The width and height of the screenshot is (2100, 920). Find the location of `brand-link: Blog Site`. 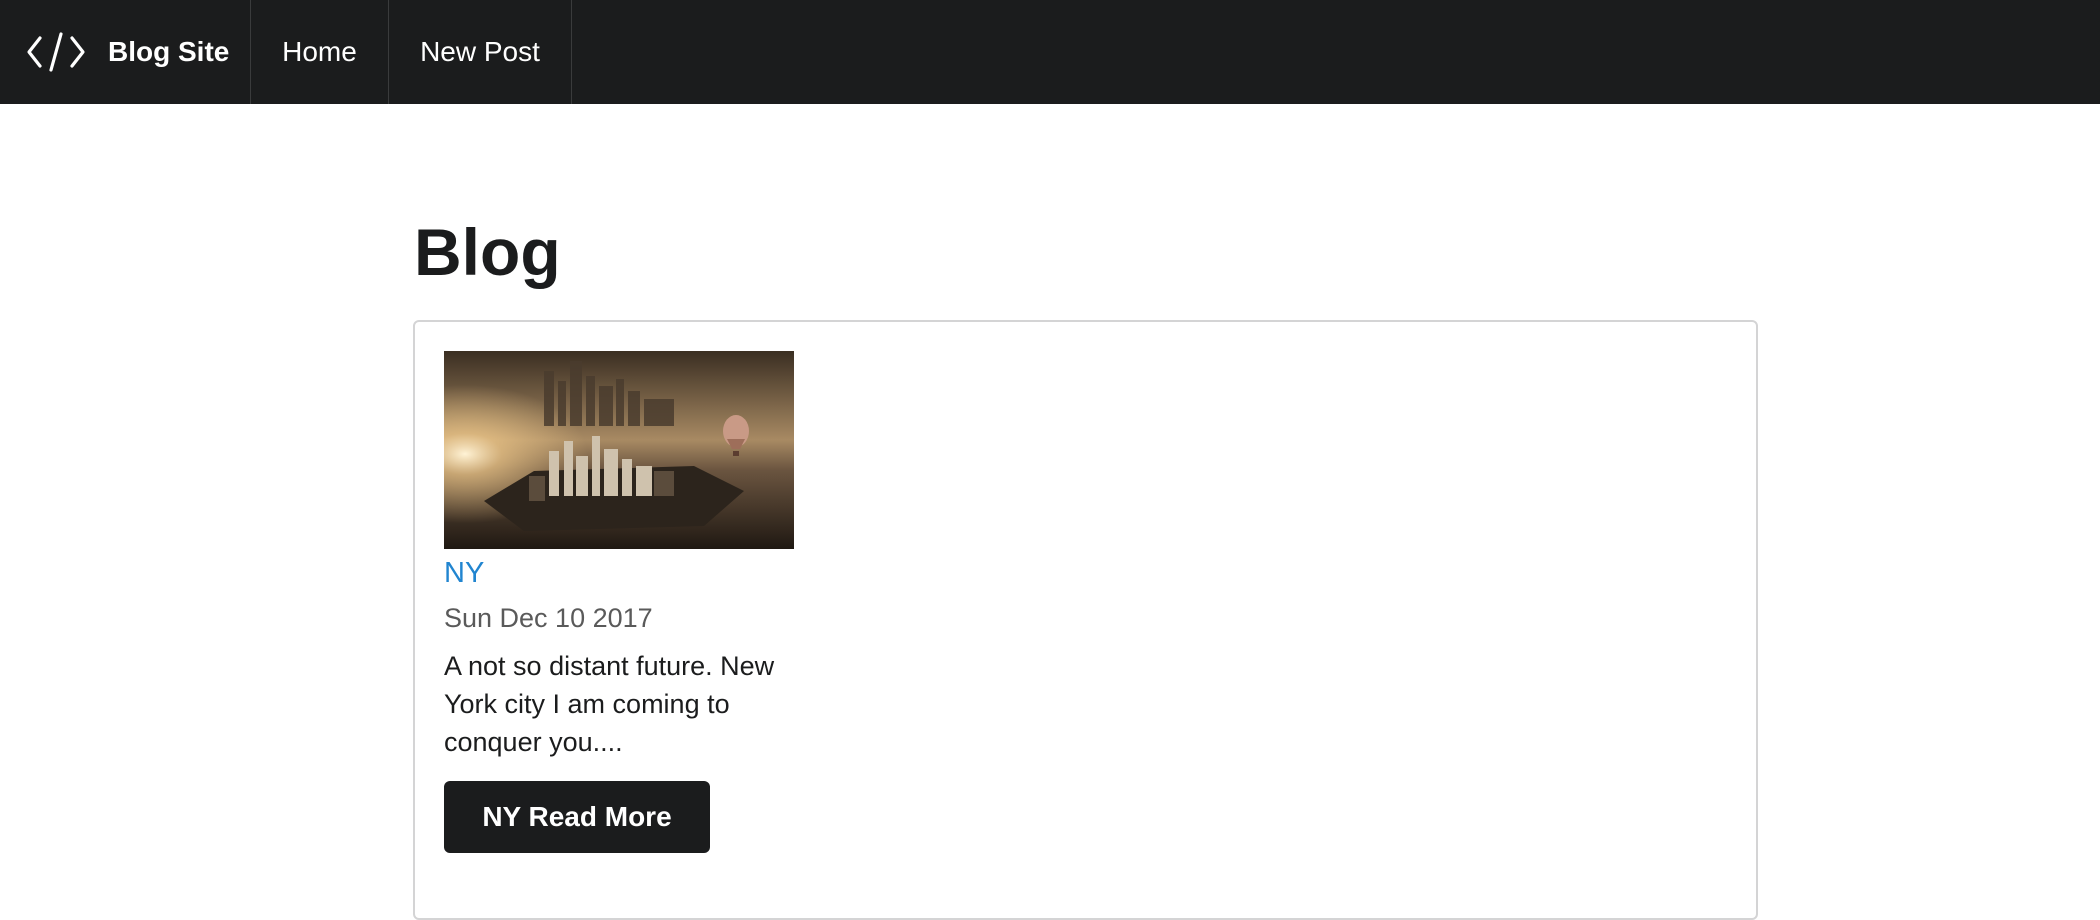

brand-link: Blog Site is located at coordinates (125, 52).